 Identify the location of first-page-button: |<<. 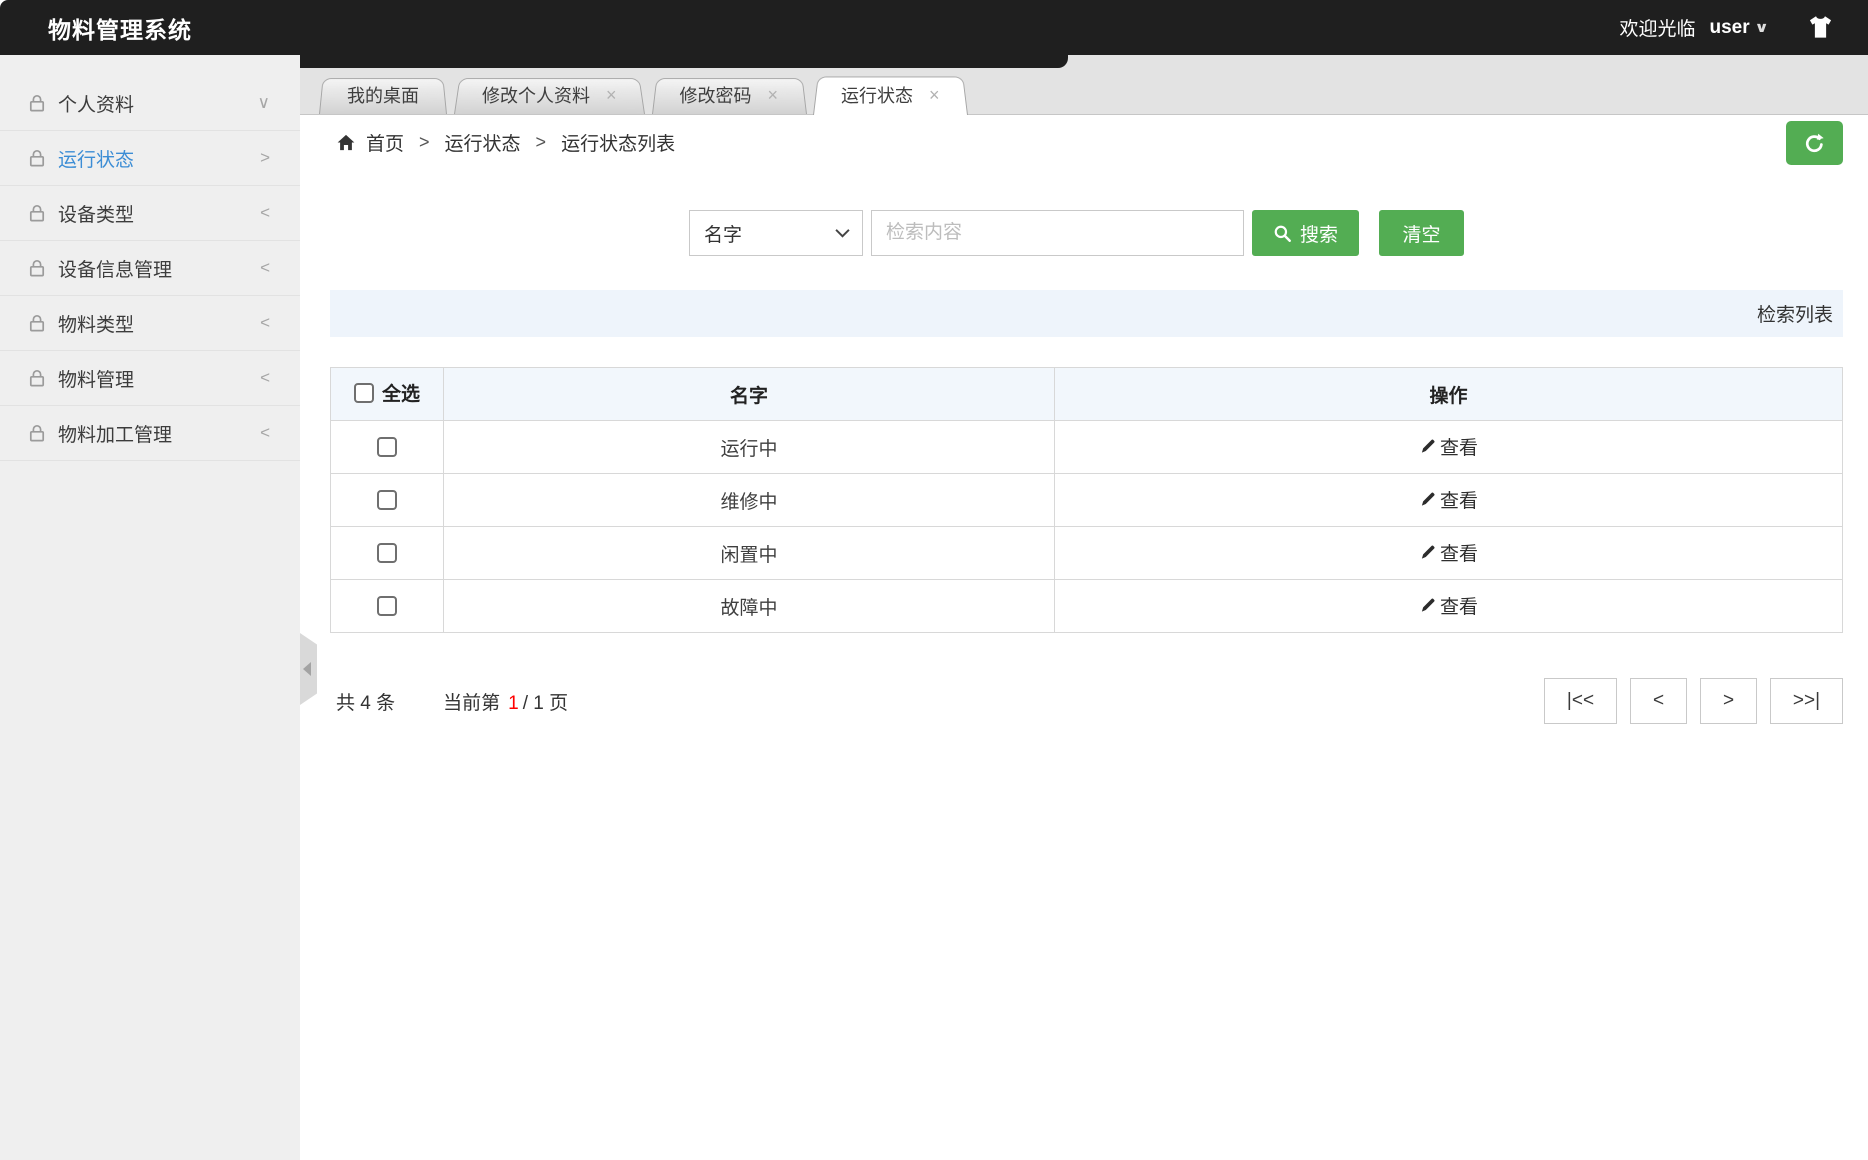
(1580, 701).